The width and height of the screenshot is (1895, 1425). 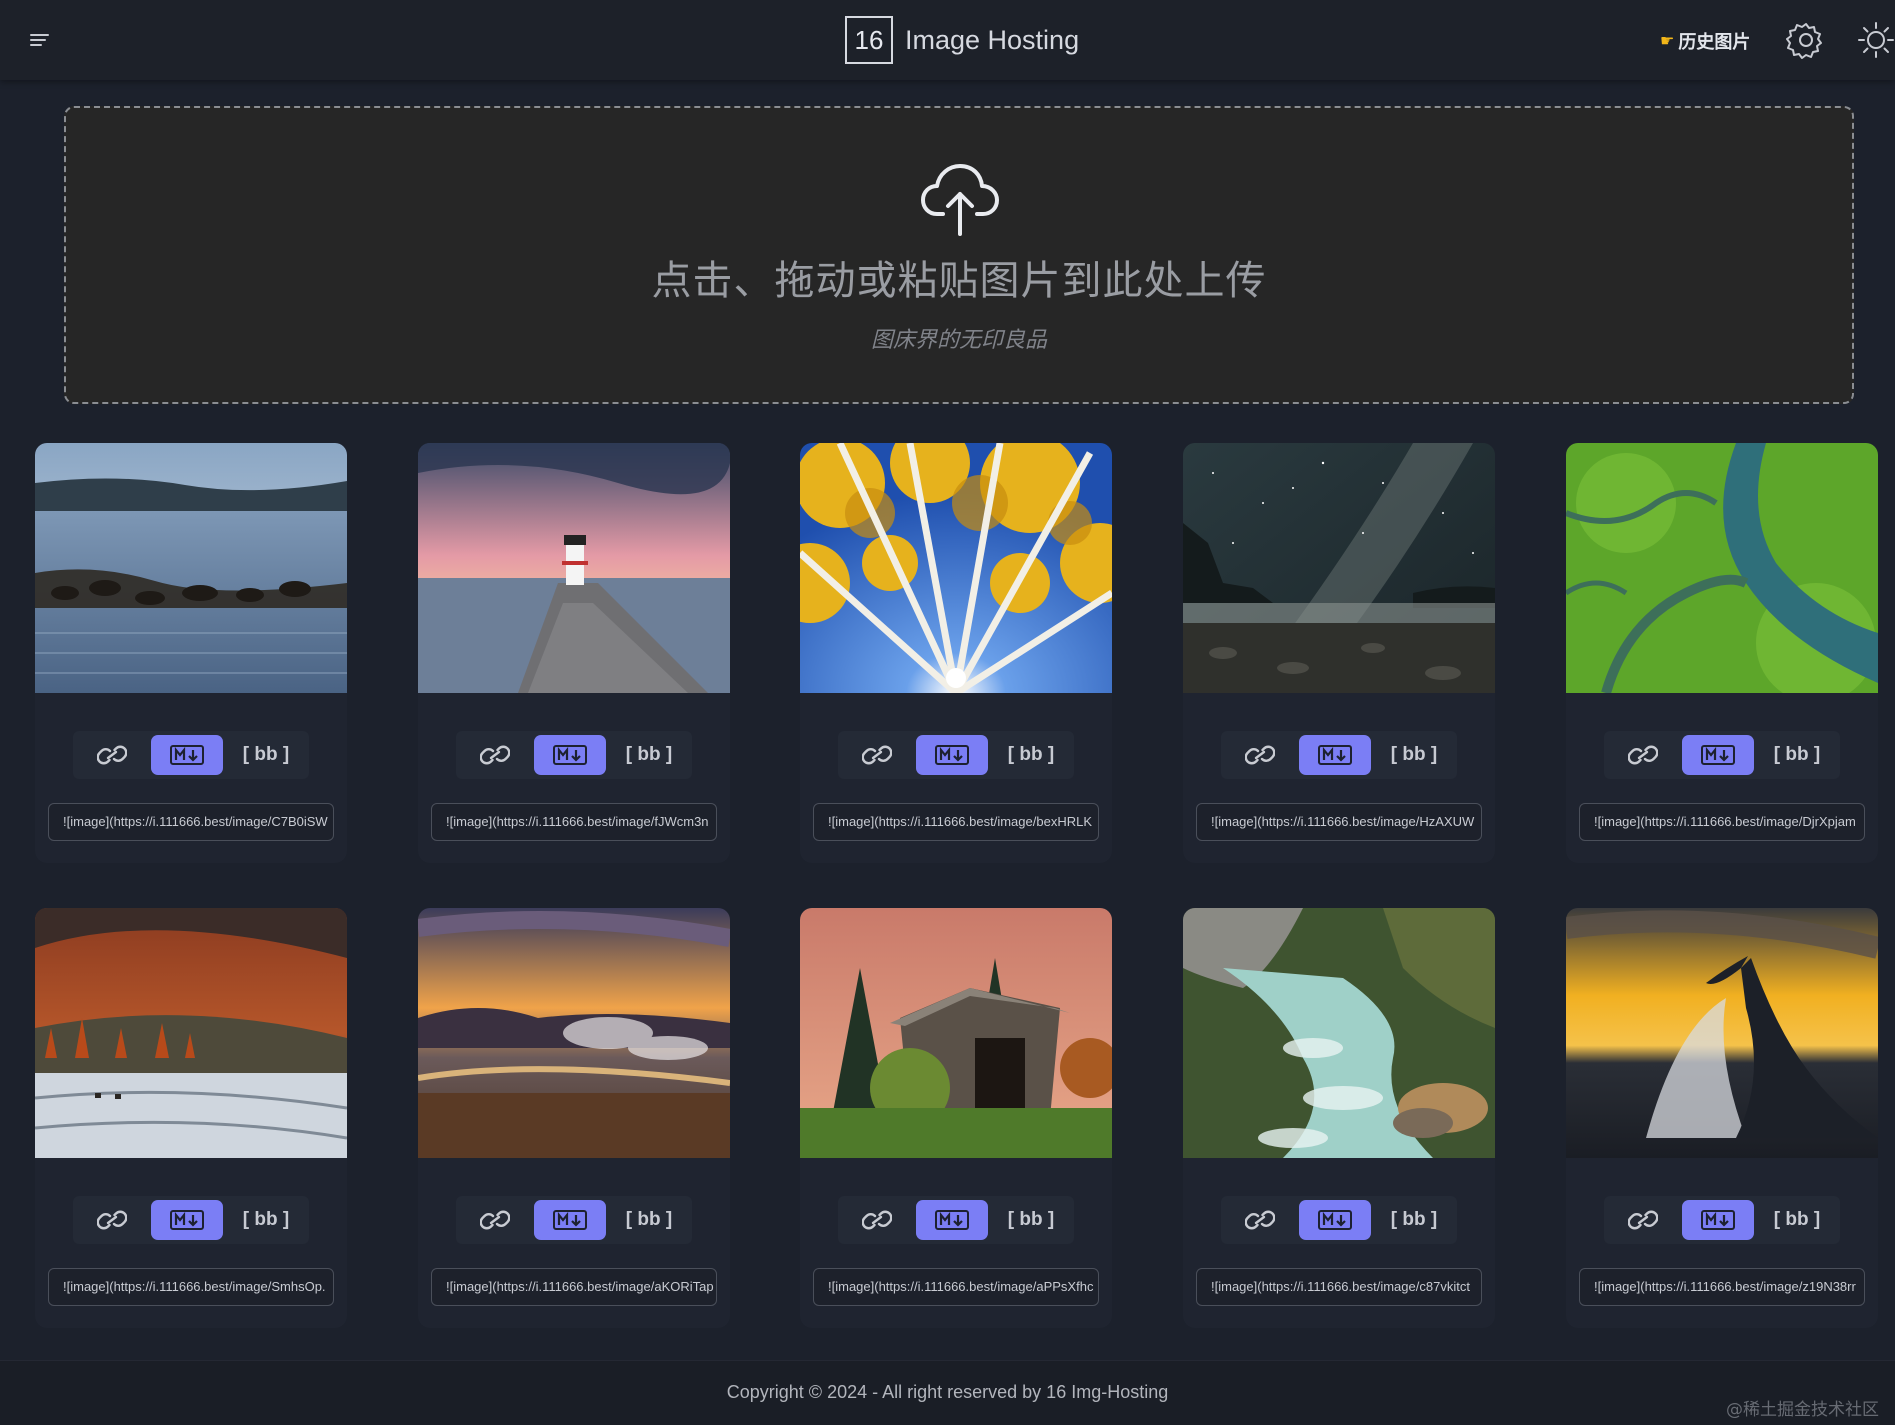 I want to click on history-images-link: ☛ 历史图片, so click(x=1705, y=41).